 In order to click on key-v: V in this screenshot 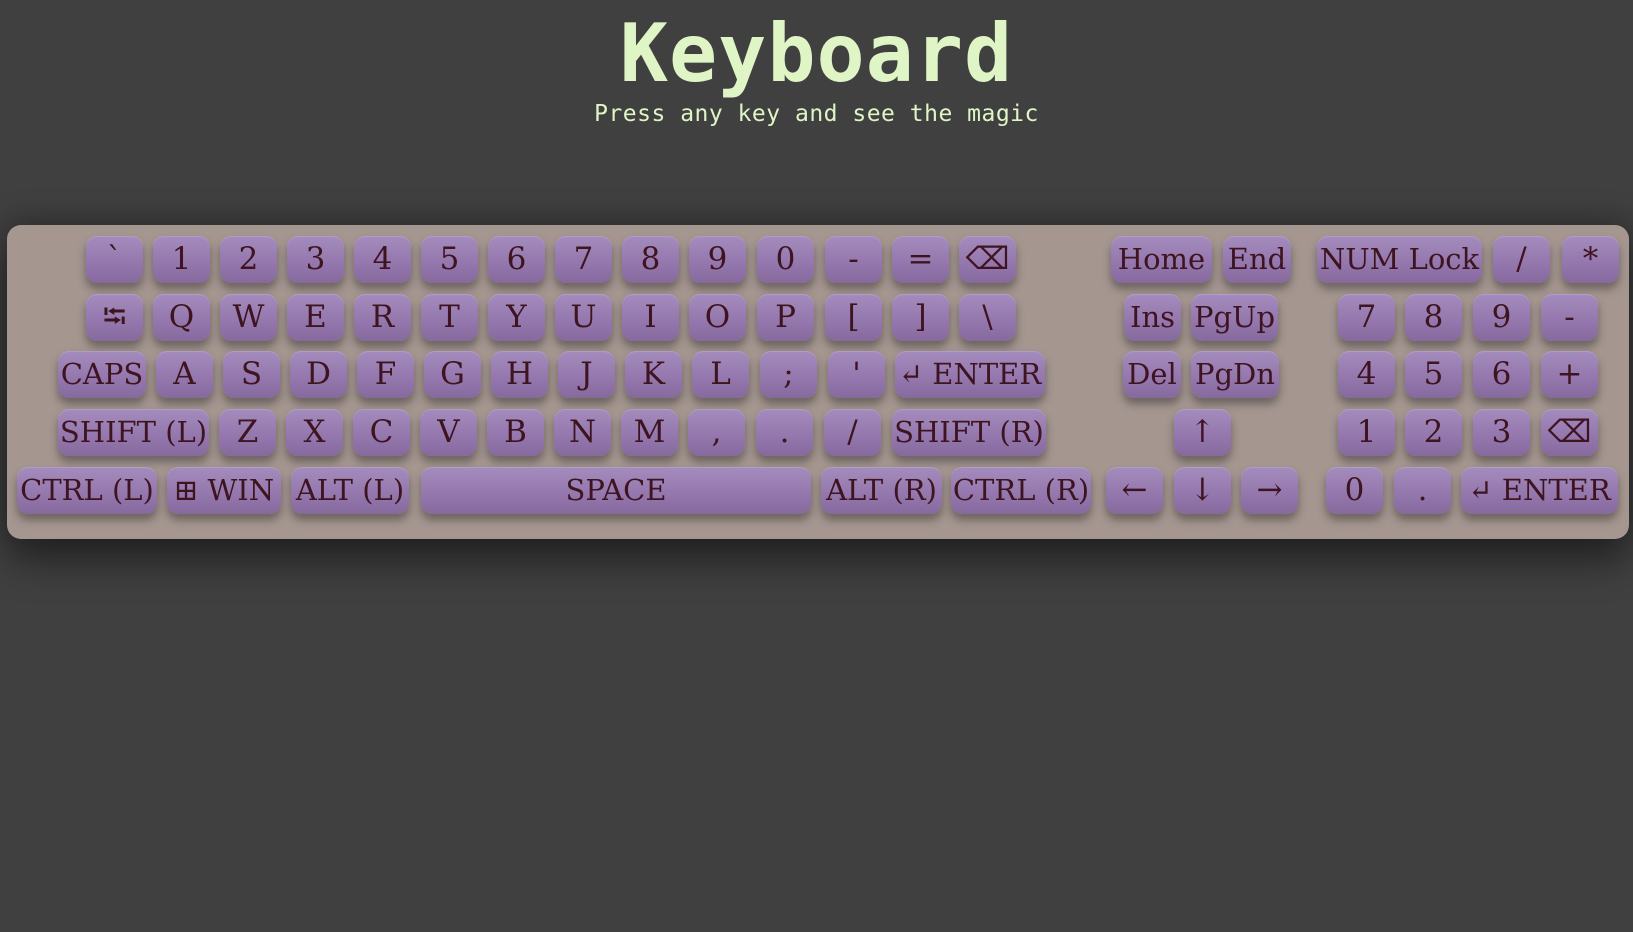, I will do `click(448, 432)`.